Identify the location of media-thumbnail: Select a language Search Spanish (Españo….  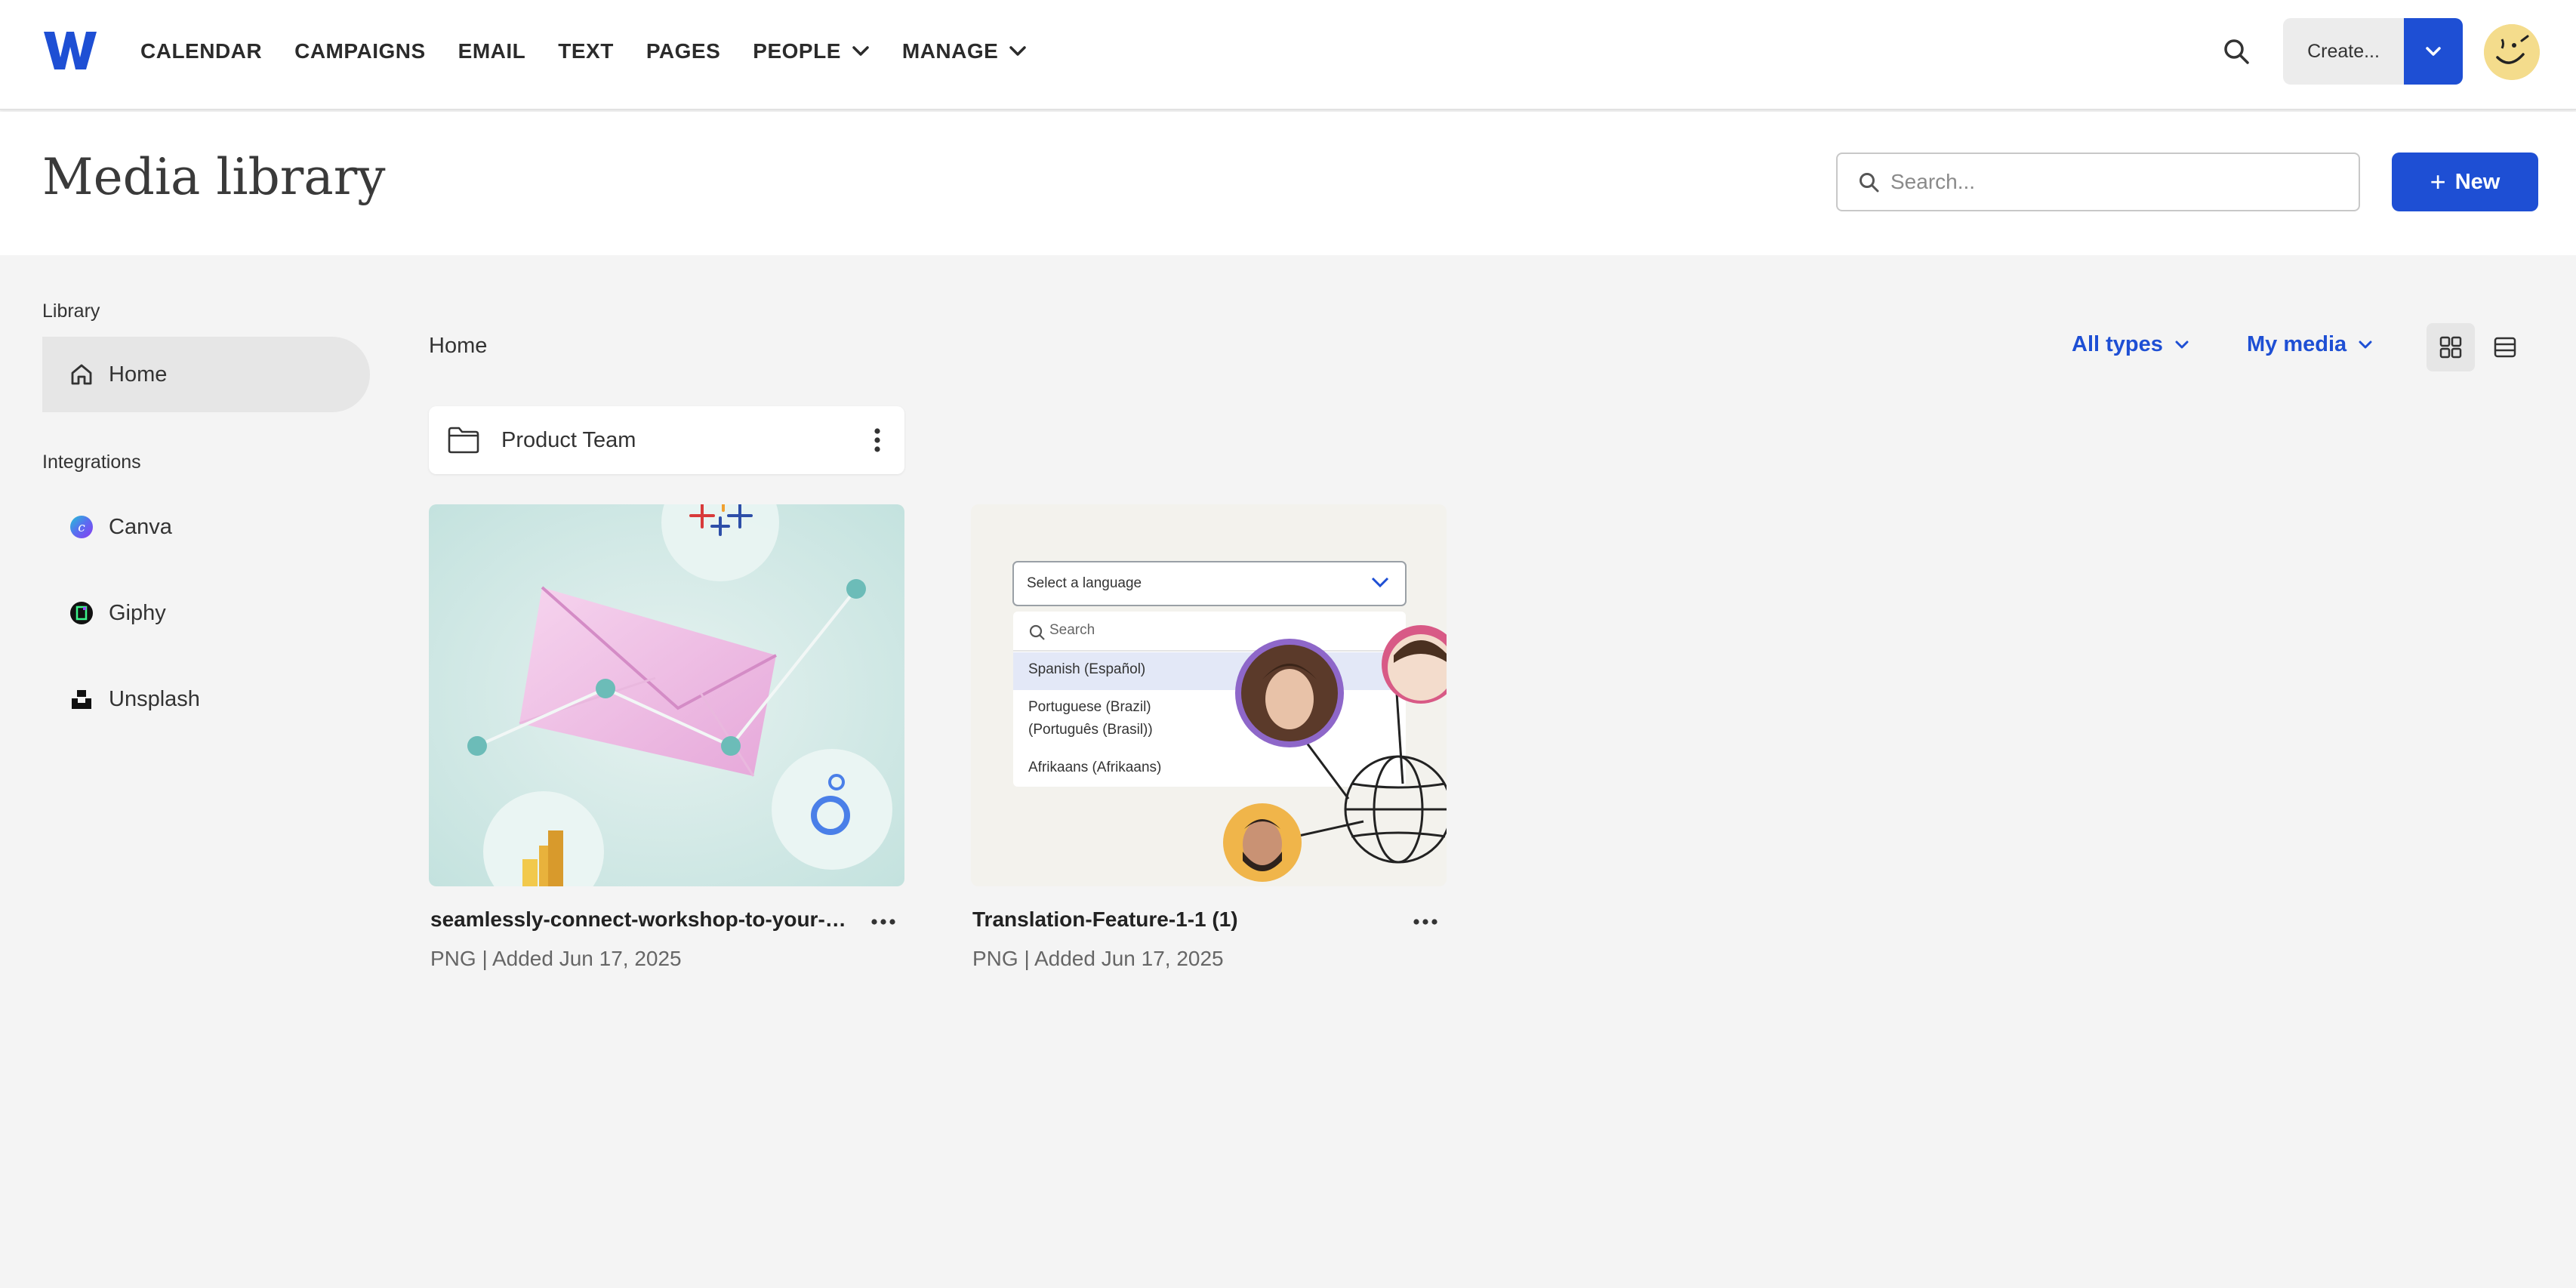
(1209, 695).